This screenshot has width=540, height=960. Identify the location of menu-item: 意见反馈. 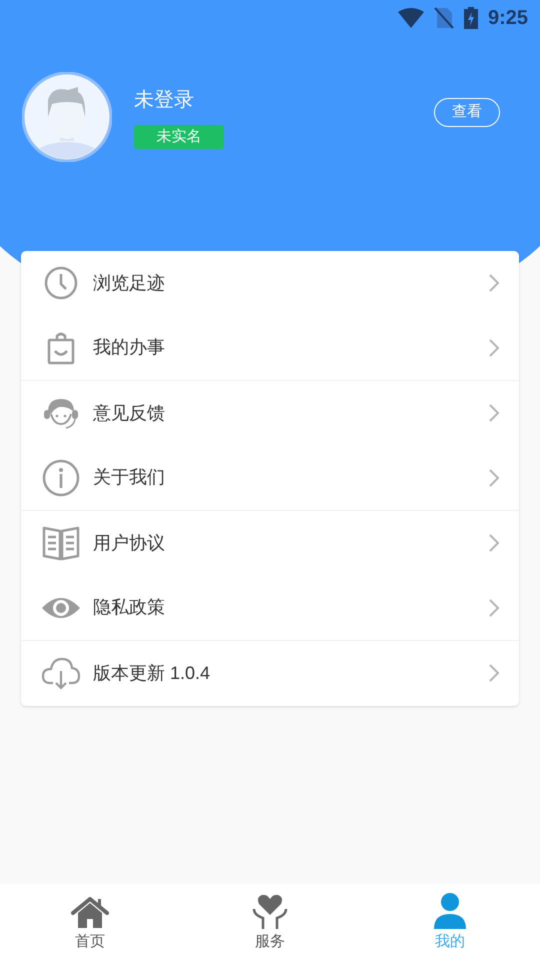
(270, 413).